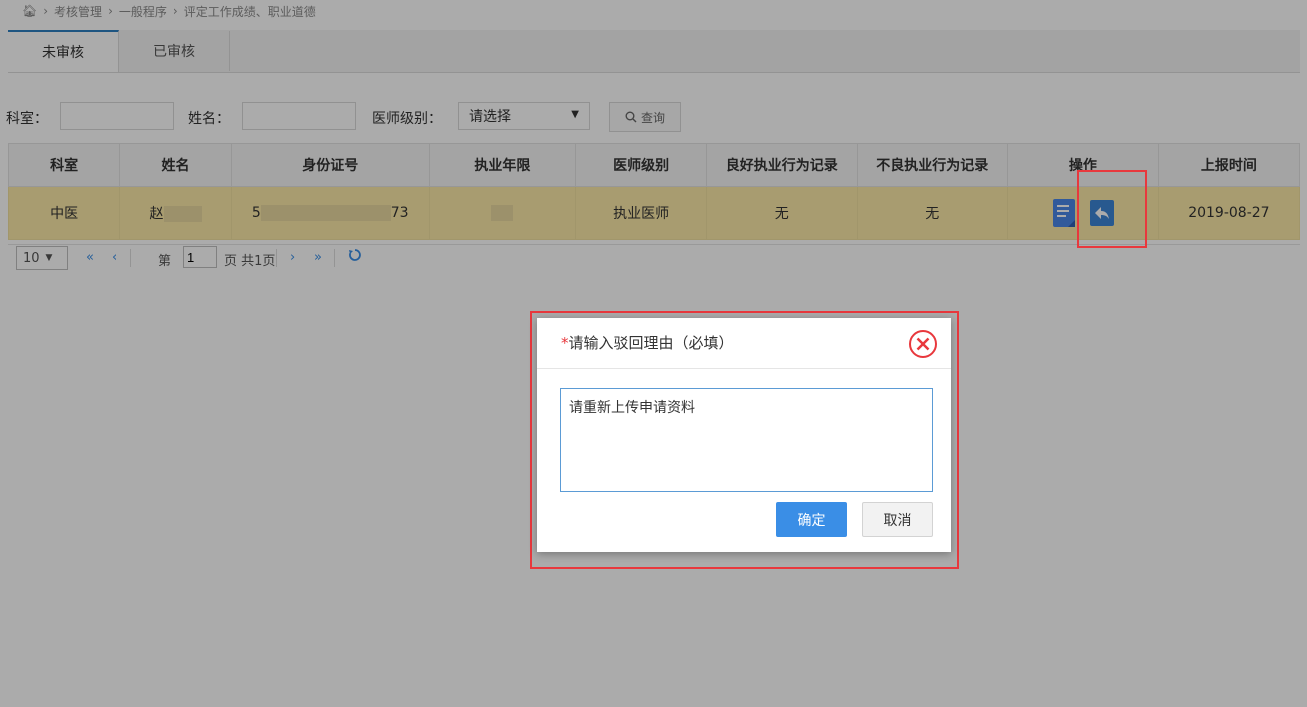 The image size is (1307, 707). What do you see at coordinates (744, 368) in the screenshot?
I see `dialog-divider` at bounding box center [744, 368].